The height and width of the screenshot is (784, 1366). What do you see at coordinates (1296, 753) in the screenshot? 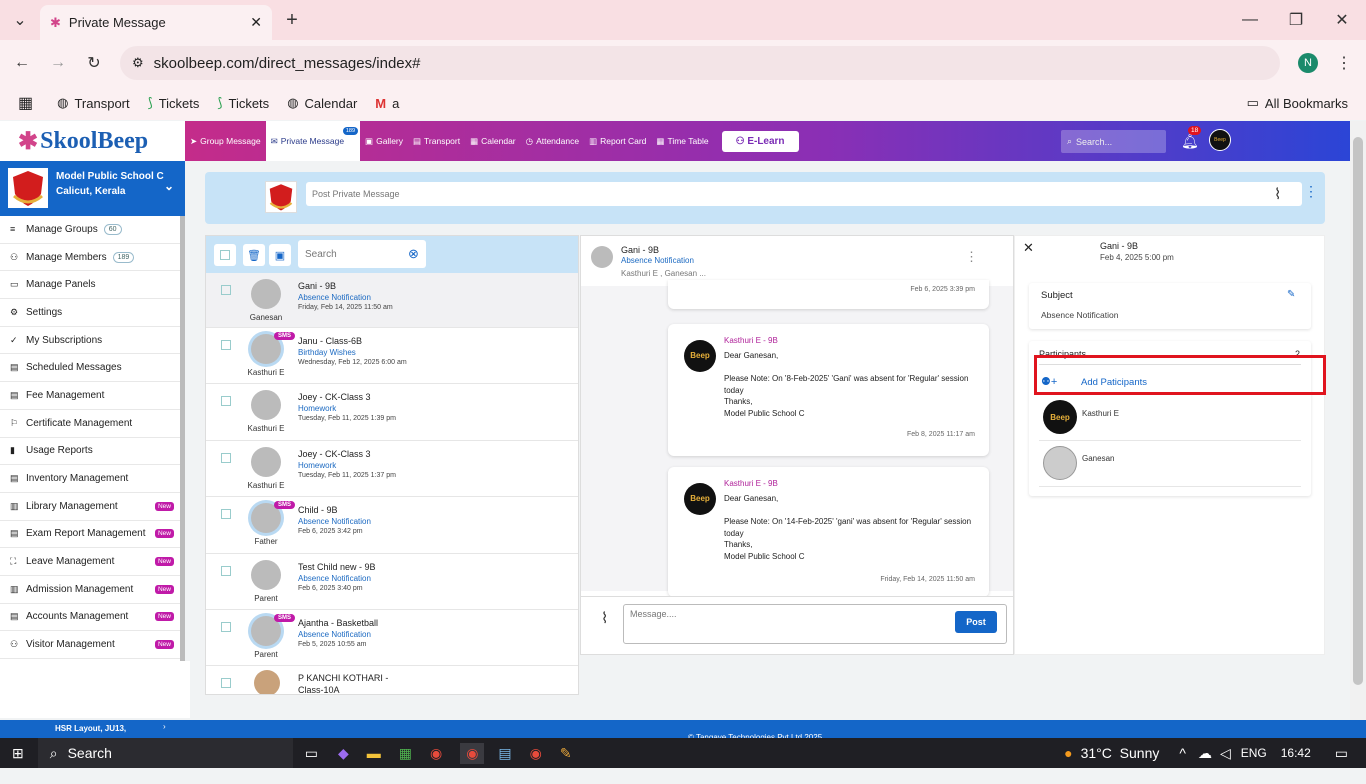
I see `clock: 16:42` at bounding box center [1296, 753].